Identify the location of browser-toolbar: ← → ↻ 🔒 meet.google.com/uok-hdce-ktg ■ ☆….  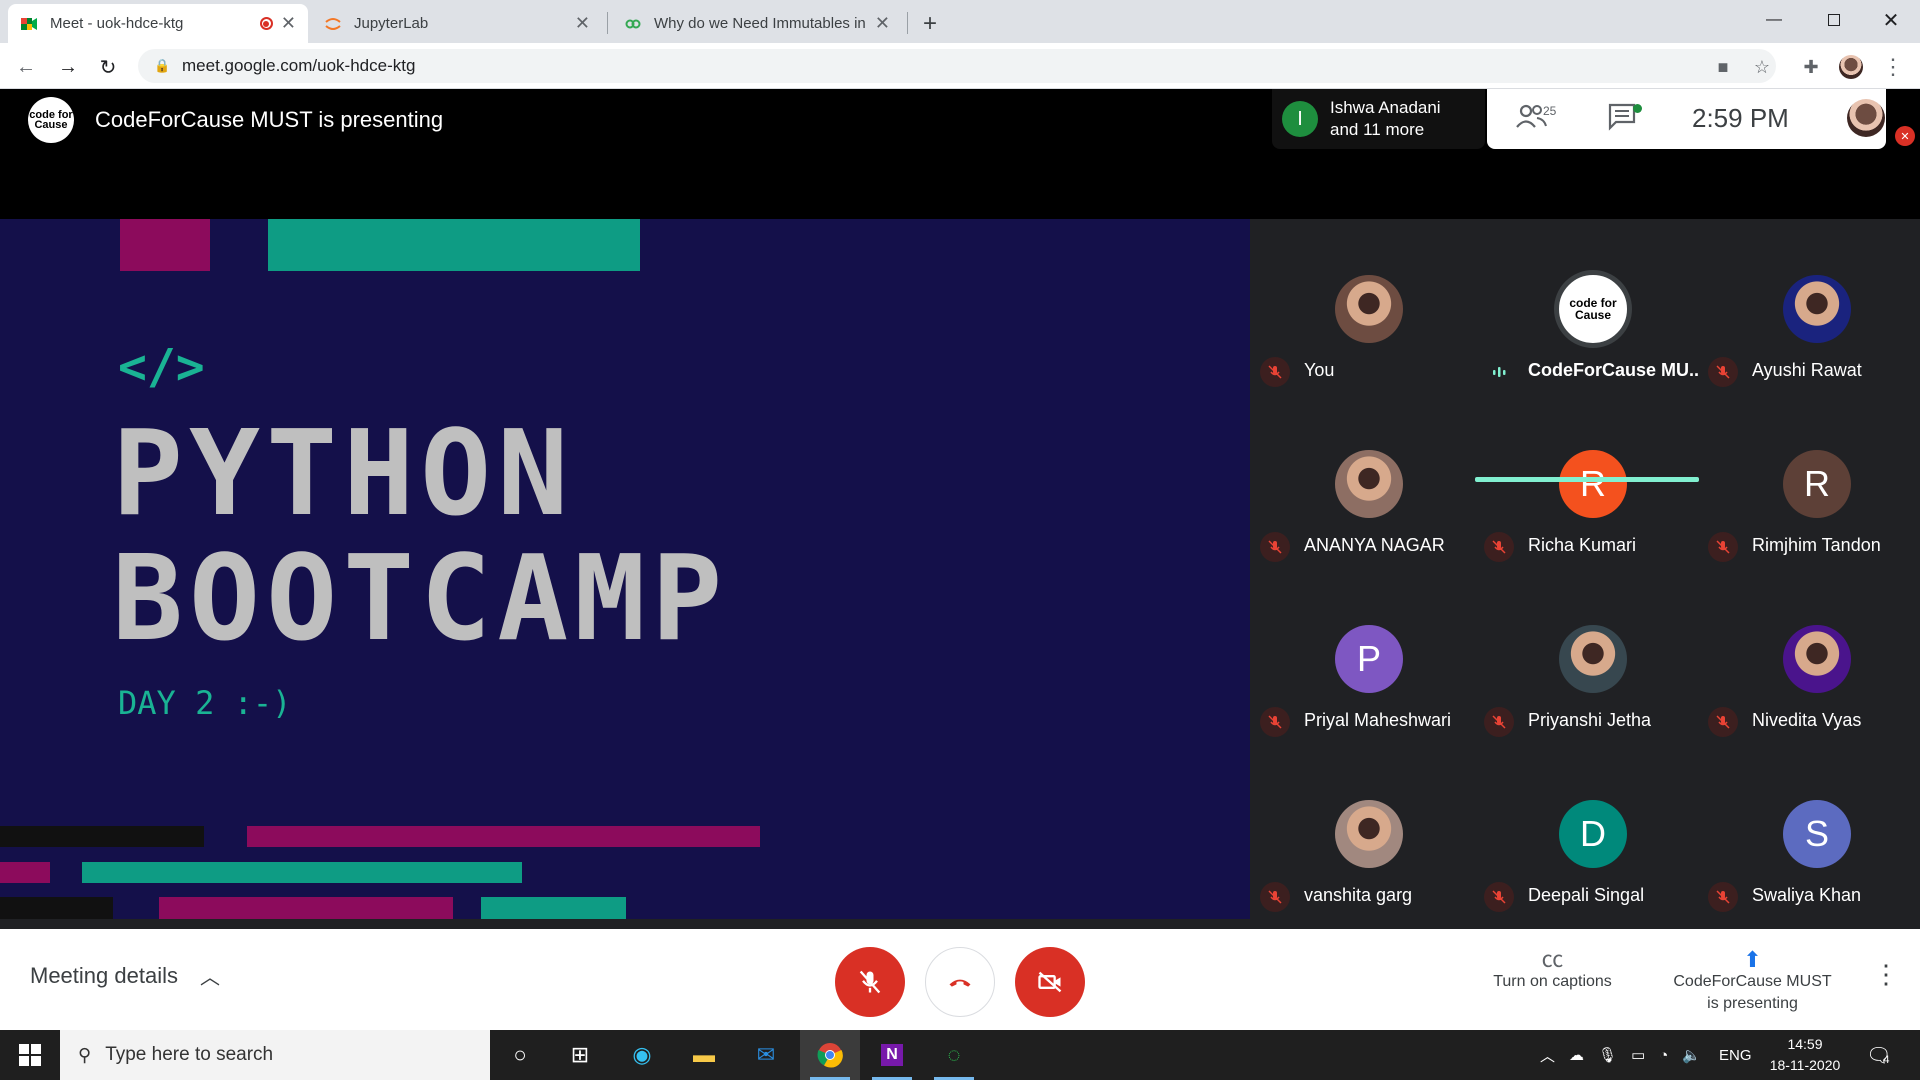
(960, 66).